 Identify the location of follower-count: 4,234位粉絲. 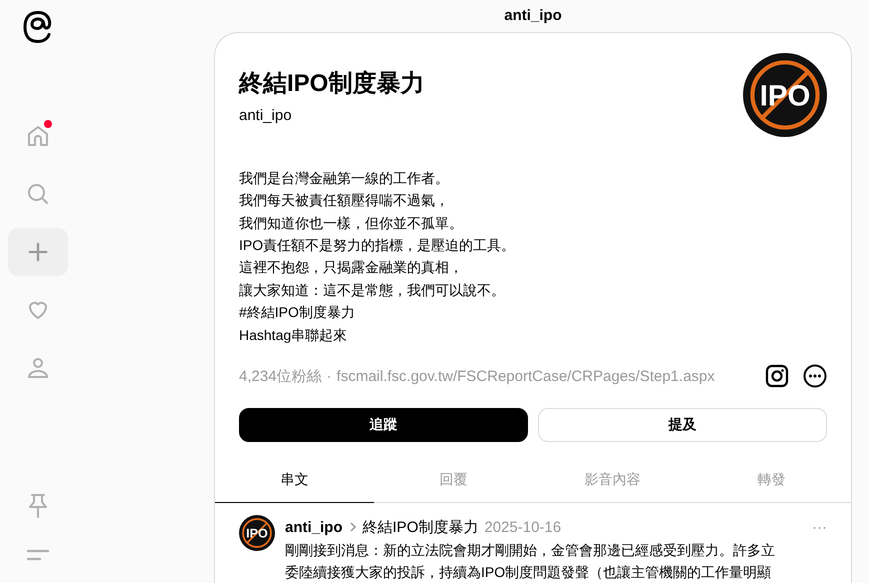
(280, 376).